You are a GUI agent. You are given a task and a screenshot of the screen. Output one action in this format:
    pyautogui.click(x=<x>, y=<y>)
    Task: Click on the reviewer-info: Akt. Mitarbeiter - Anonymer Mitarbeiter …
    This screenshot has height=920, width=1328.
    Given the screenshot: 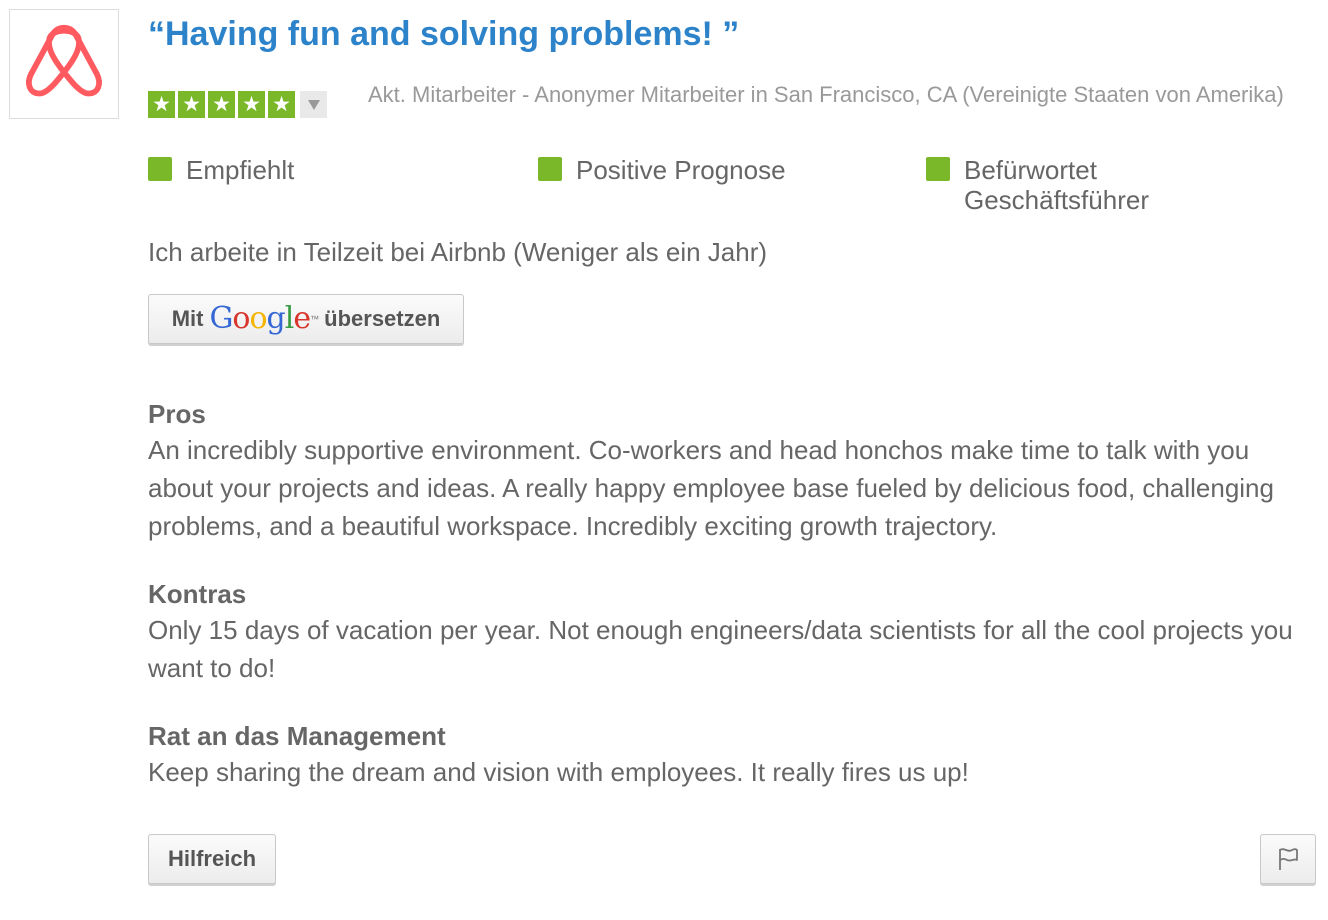 What is the action you would take?
    pyautogui.click(x=826, y=94)
    